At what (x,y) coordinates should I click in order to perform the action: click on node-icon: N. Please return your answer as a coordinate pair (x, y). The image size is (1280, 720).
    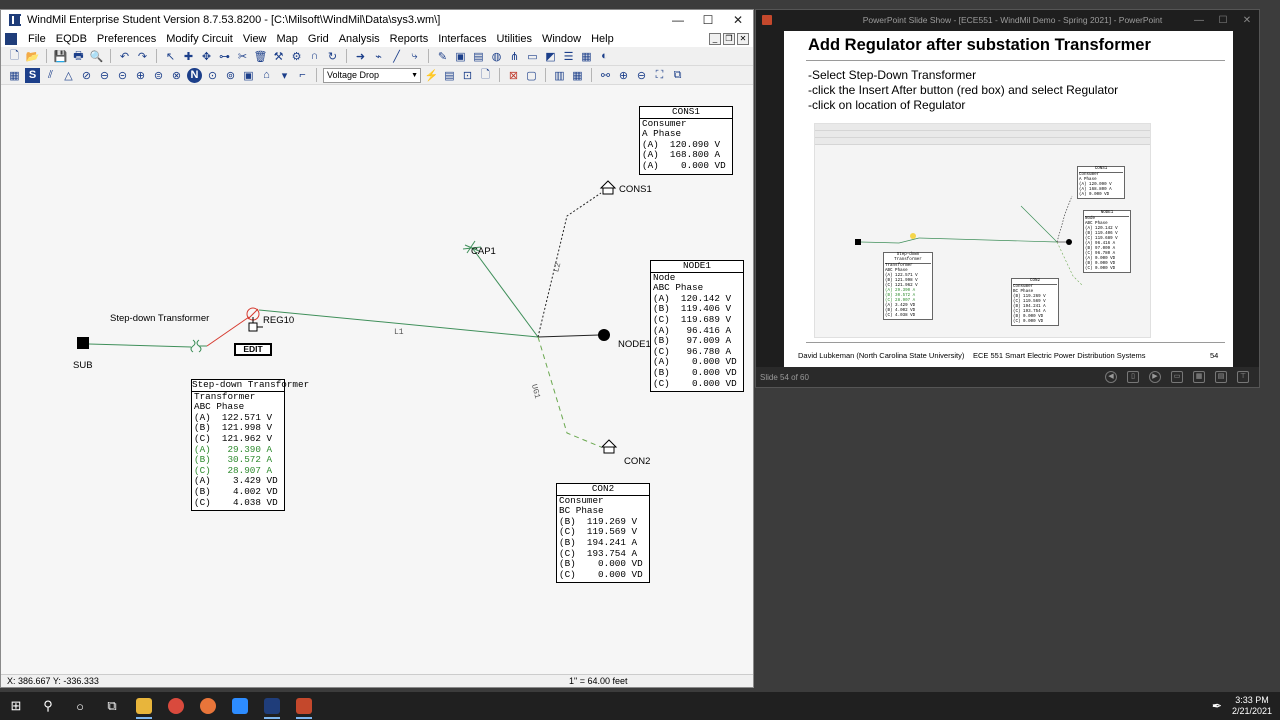
    Looking at the image, I should click on (194, 75).